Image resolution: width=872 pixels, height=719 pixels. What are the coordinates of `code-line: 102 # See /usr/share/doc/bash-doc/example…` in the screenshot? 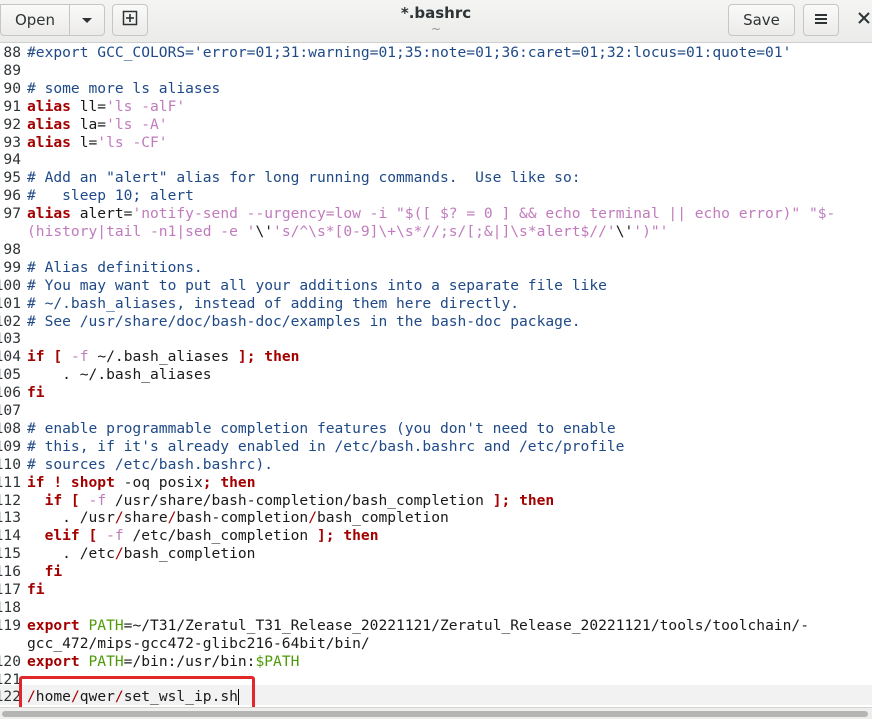 It's located at (436, 322).